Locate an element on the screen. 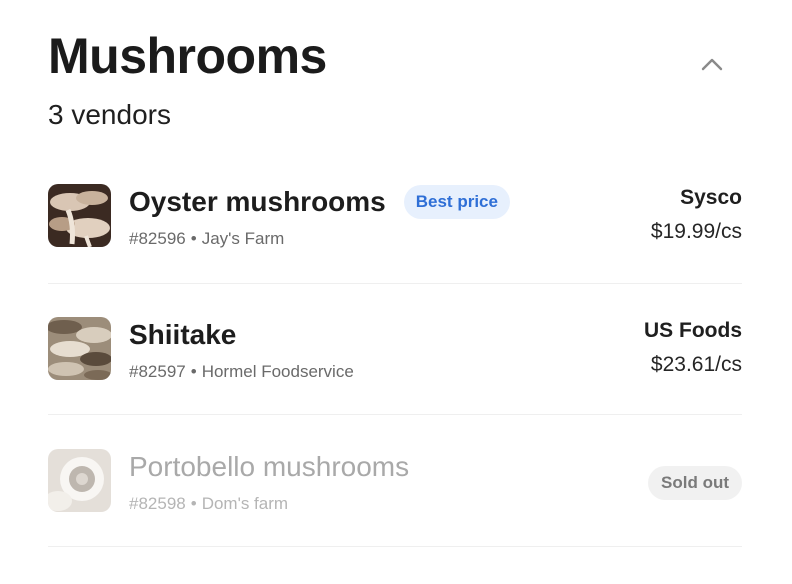 Image resolution: width=792 pixels, height=584 pixels. item-meta: #82597 • Hormel Foodservice is located at coordinates (241, 372).